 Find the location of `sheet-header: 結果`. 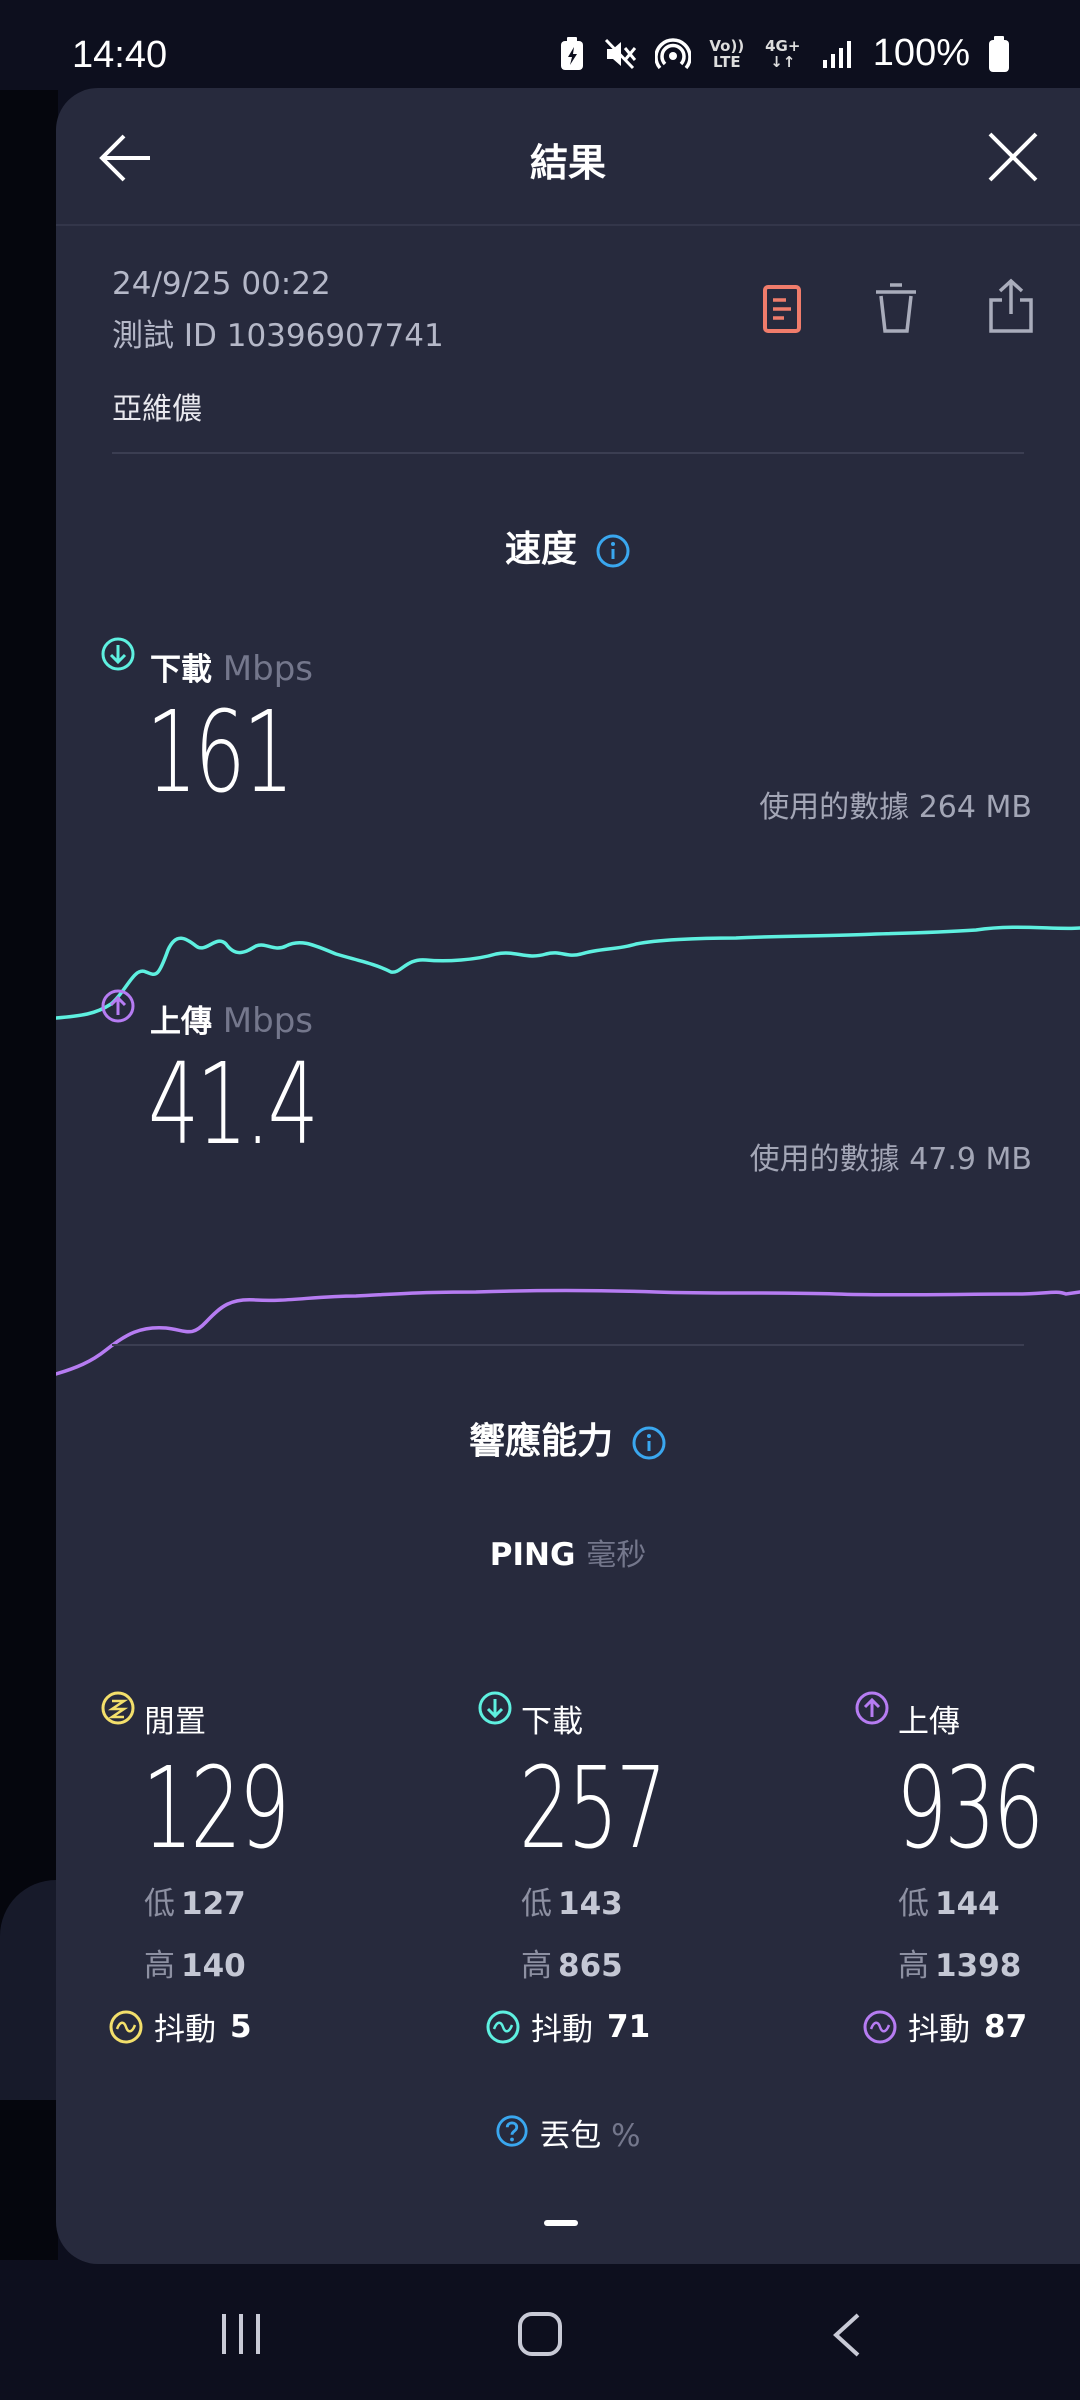

sheet-header: 結果 is located at coordinates (568, 157).